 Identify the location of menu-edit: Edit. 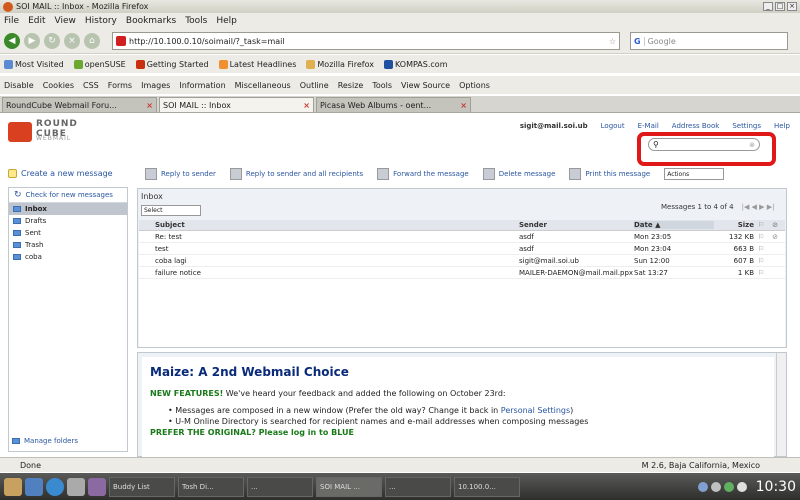
(36, 21).